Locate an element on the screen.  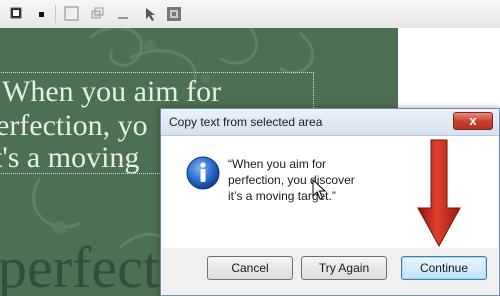
mouse-cursor-icon is located at coordinates (319, 189).